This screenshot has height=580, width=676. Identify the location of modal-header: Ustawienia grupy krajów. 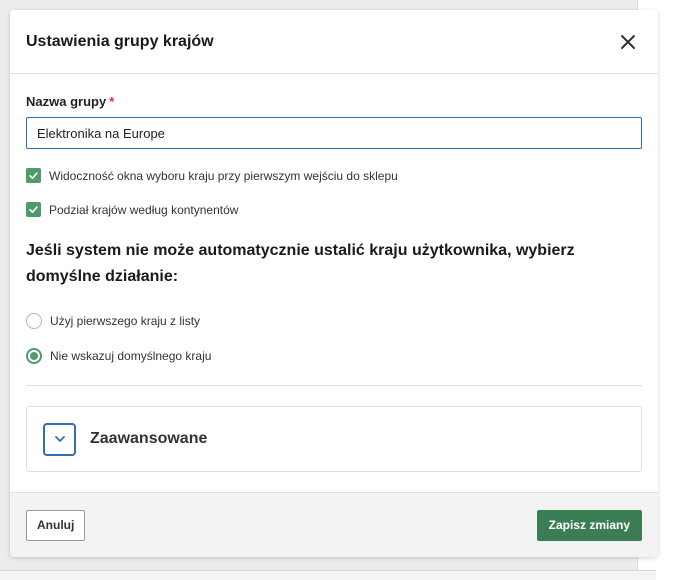
(334, 42).